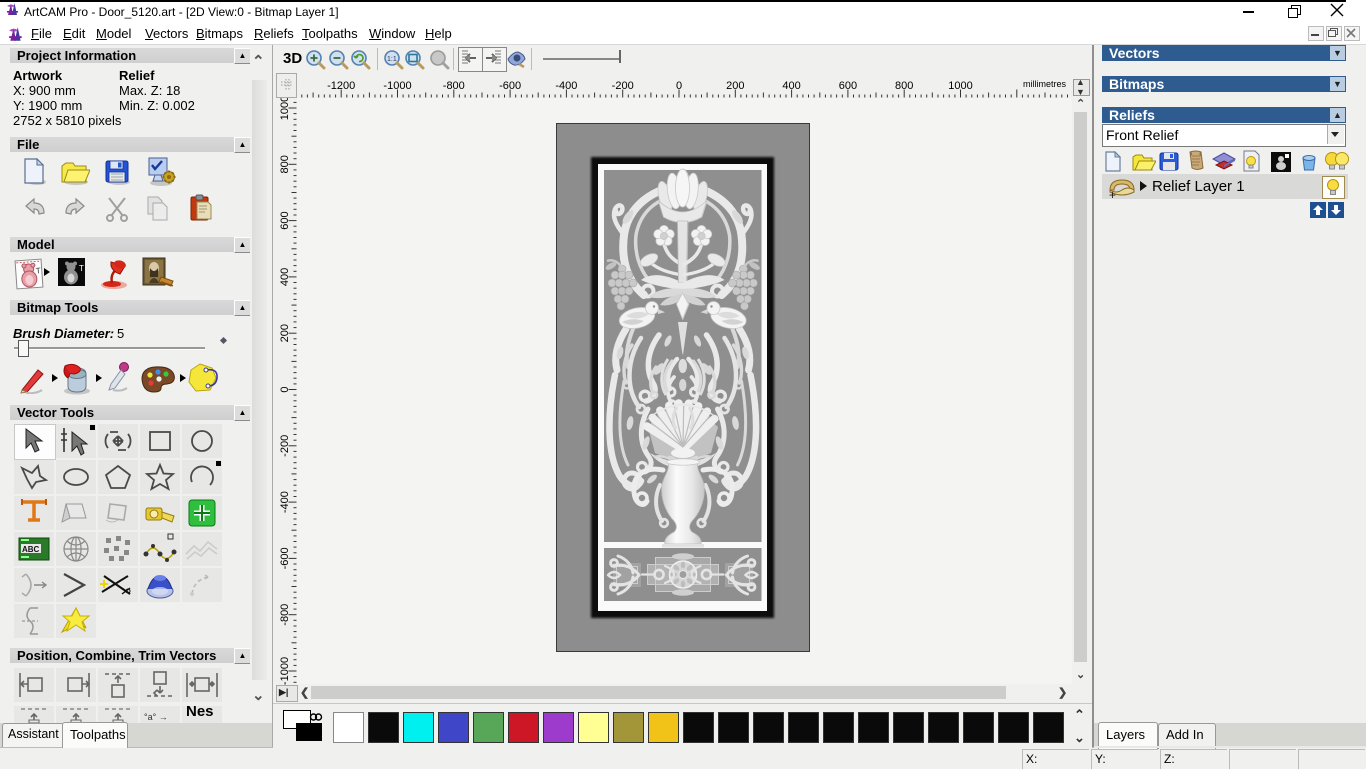 The image size is (1366, 769). Describe the element at coordinates (1045, 84) in the screenshot. I see `svg-text: millimetres` at that location.